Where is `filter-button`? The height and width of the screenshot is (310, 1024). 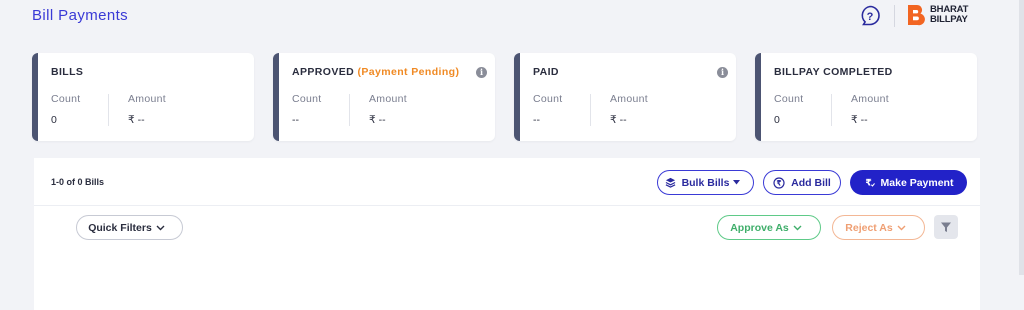
filter-button is located at coordinates (946, 227).